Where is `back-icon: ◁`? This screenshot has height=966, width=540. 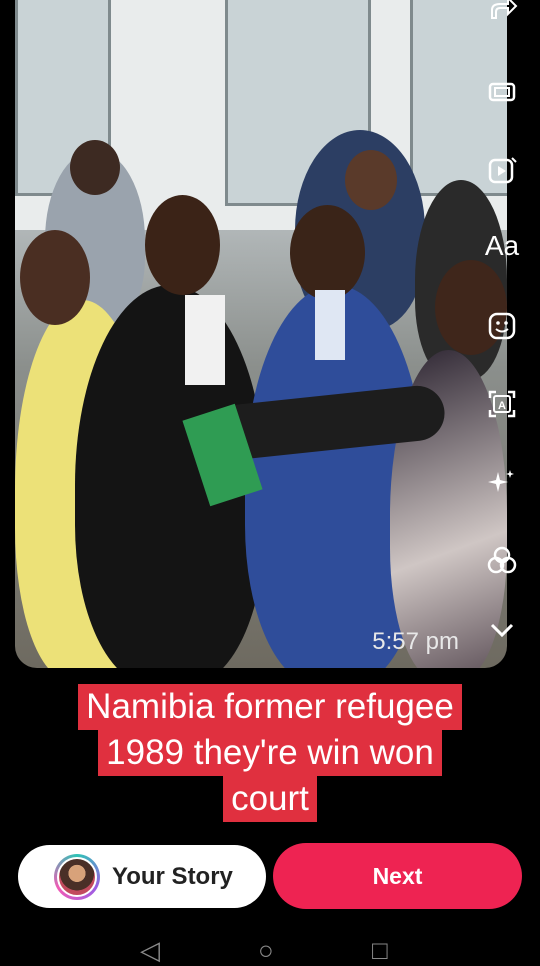
back-icon: ◁ is located at coordinates (150, 950).